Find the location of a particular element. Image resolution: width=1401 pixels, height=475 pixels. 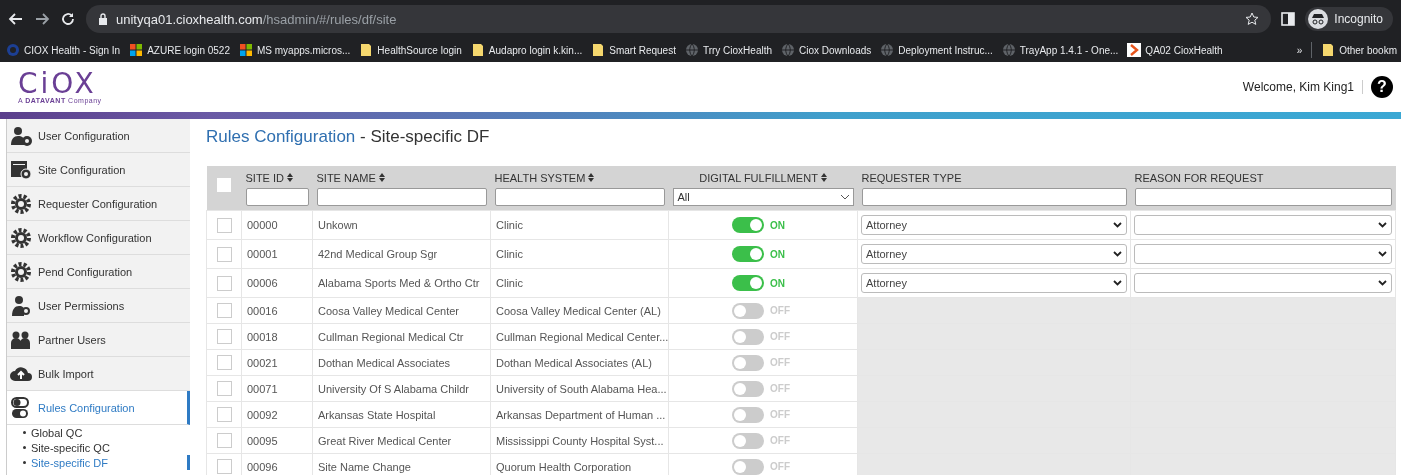

select-all-checkbox is located at coordinates (224, 185).